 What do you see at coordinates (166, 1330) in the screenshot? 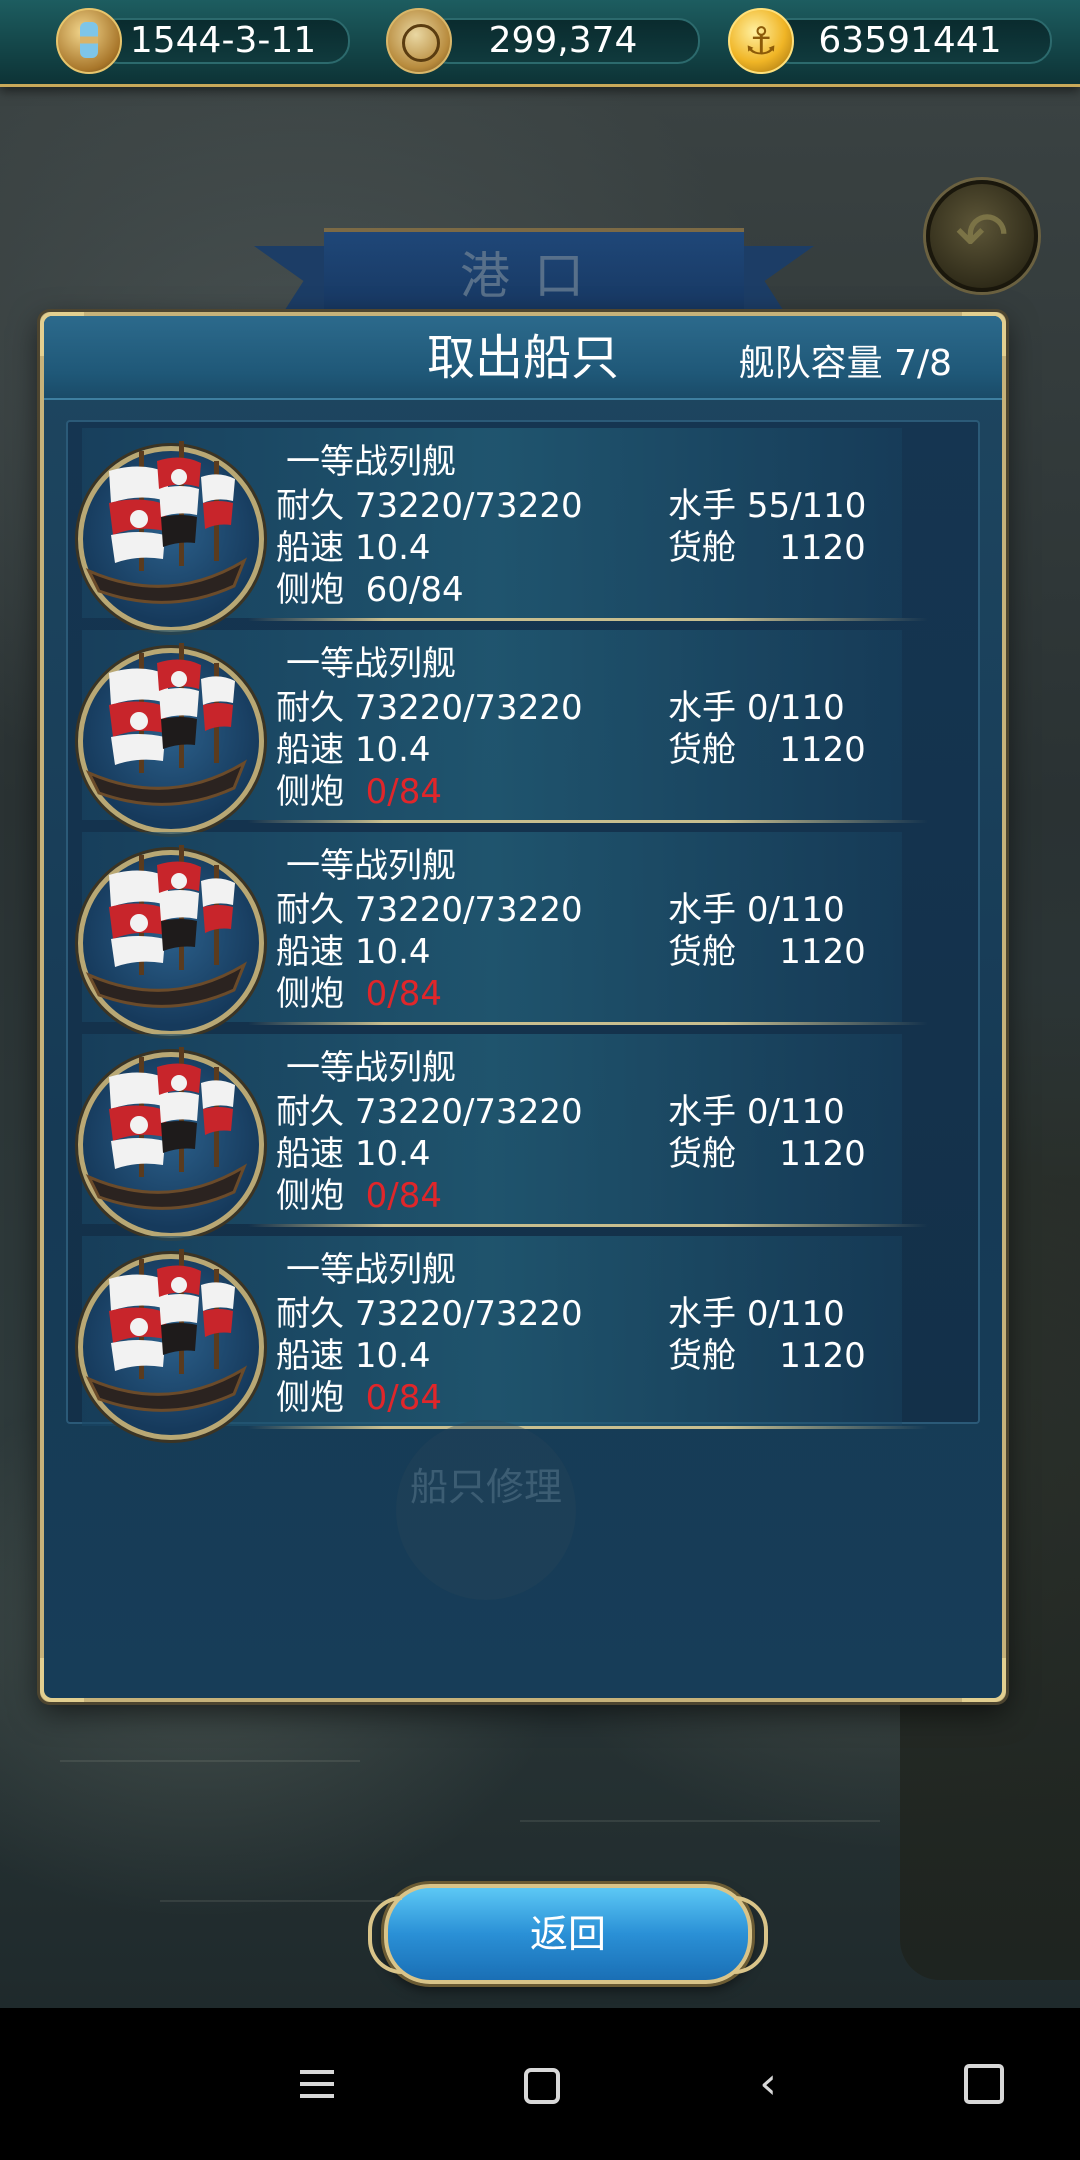
I see `warship-icon` at bounding box center [166, 1330].